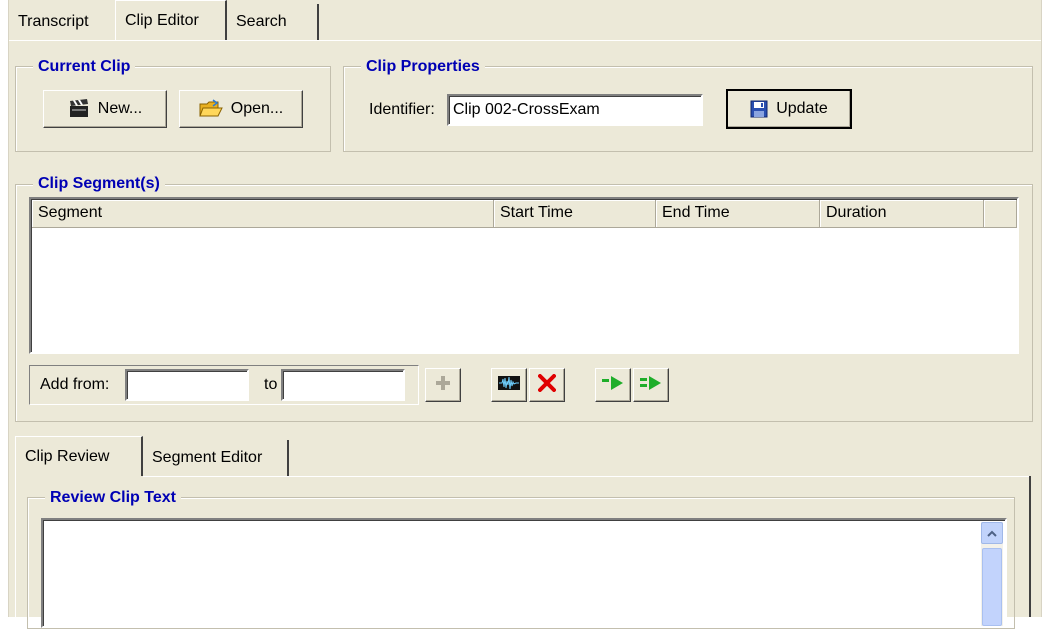  What do you see at coordinates (79, 109) in the screenshot?
I see `clapperboard-icon` at bounding box center [79, 109].